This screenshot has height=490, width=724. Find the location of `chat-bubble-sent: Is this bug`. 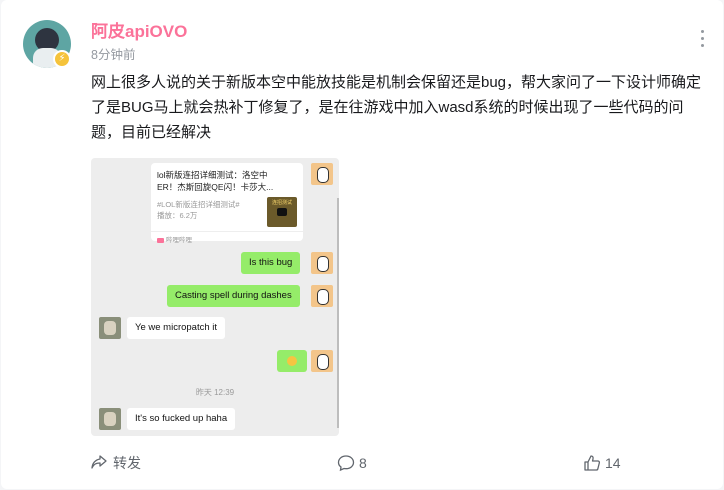

chat-bubble-sent: Is this bug is located at coordinates (271, 263).